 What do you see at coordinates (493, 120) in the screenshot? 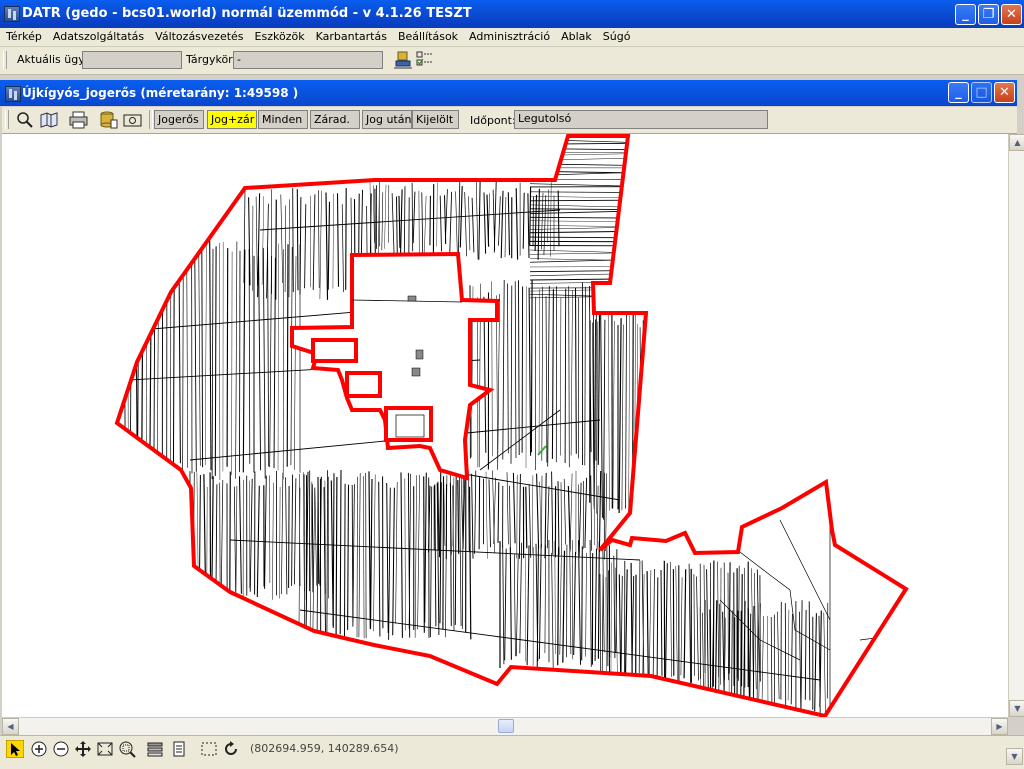
I see `idopont-label: Időpont:` at bounding box center [493, 120].